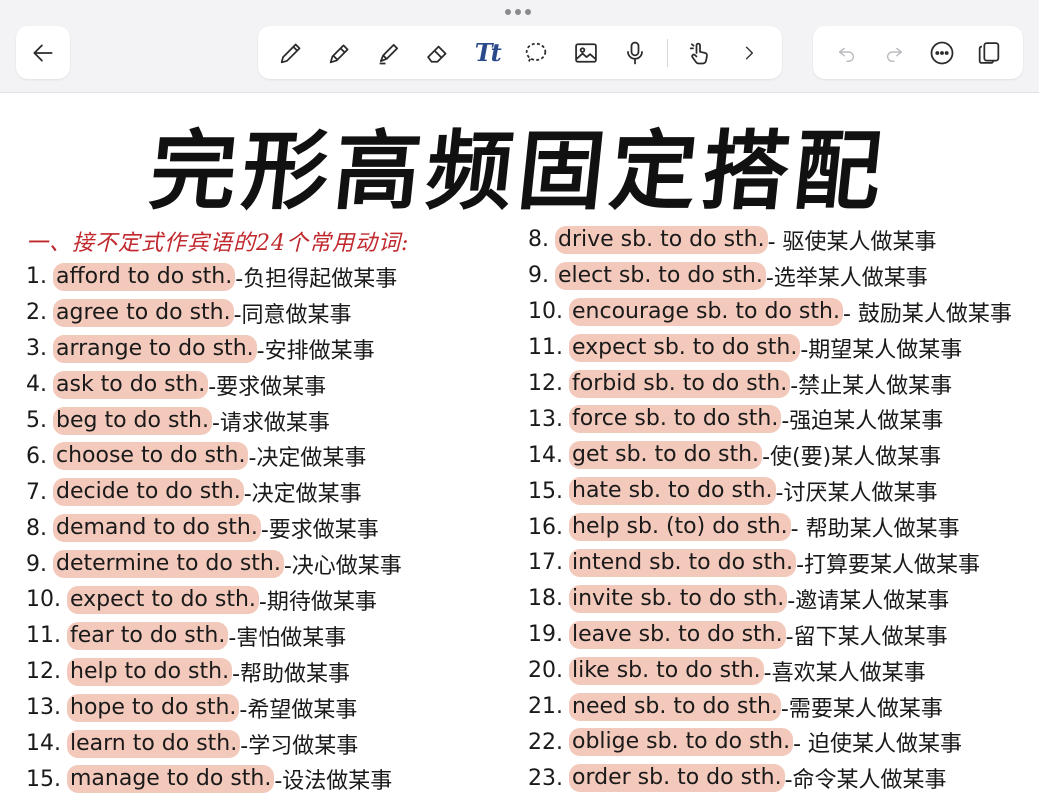 This screenshot has width=1039, height=797. What do you see at coordinates (214, 708) in the screenshot?
I see `list-item: 13. hope to do sth. -希望做某事` at bounding box center [214, 708].